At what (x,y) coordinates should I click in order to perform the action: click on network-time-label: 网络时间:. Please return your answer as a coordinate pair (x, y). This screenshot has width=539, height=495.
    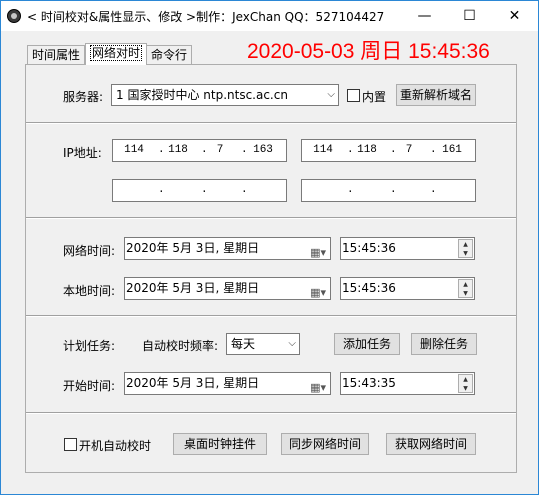
    Looking at the image, I should click on (89, 251).